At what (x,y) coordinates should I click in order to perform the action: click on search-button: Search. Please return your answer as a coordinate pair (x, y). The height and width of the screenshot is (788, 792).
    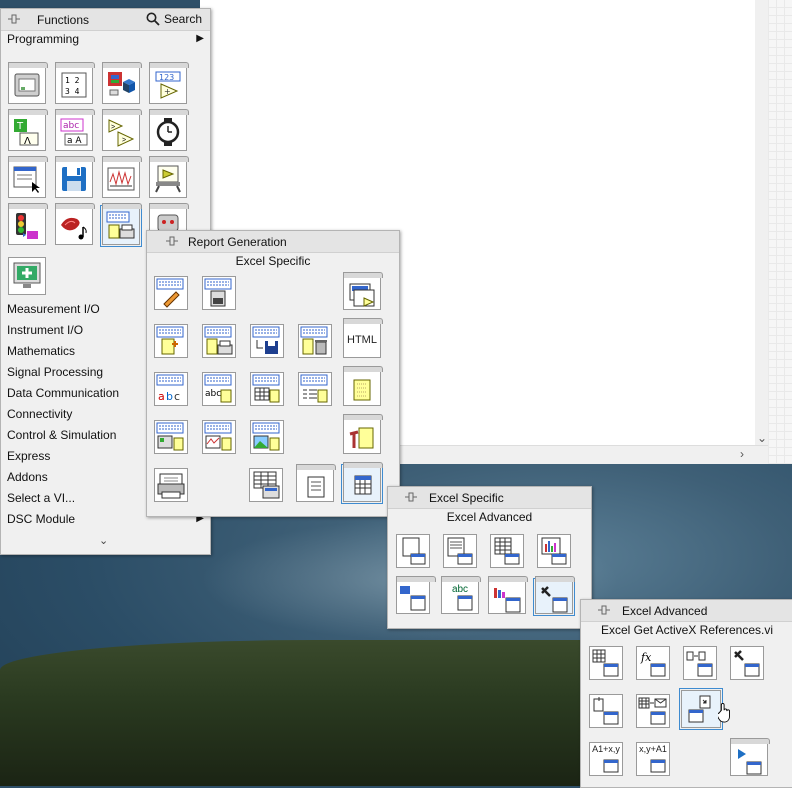
    Looking at the image, I should click on (174, 19).